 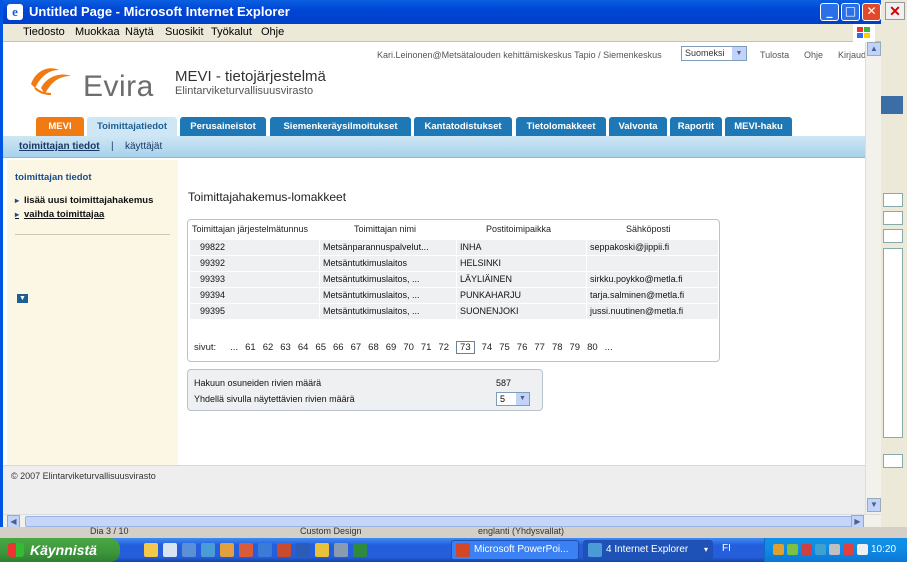 I want to click on sidebar-item-new-application: ▸ lisää uusi toimittajahakemus, so click(x=84, y=200).